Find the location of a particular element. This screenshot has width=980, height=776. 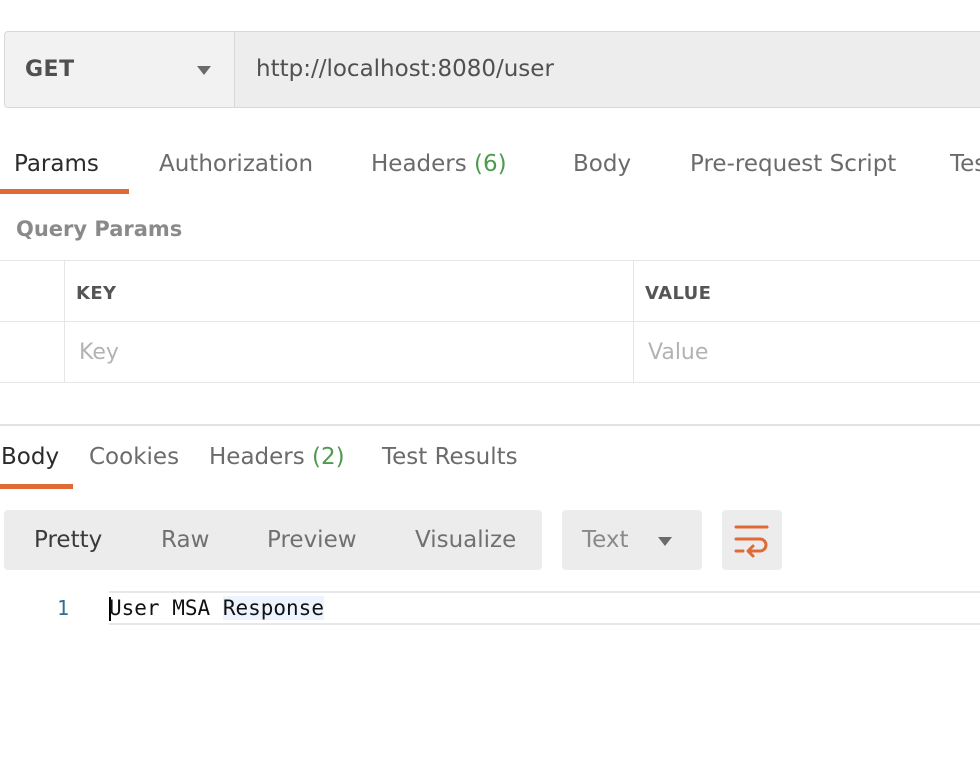

response-divider is located at coordinates (490, 425).